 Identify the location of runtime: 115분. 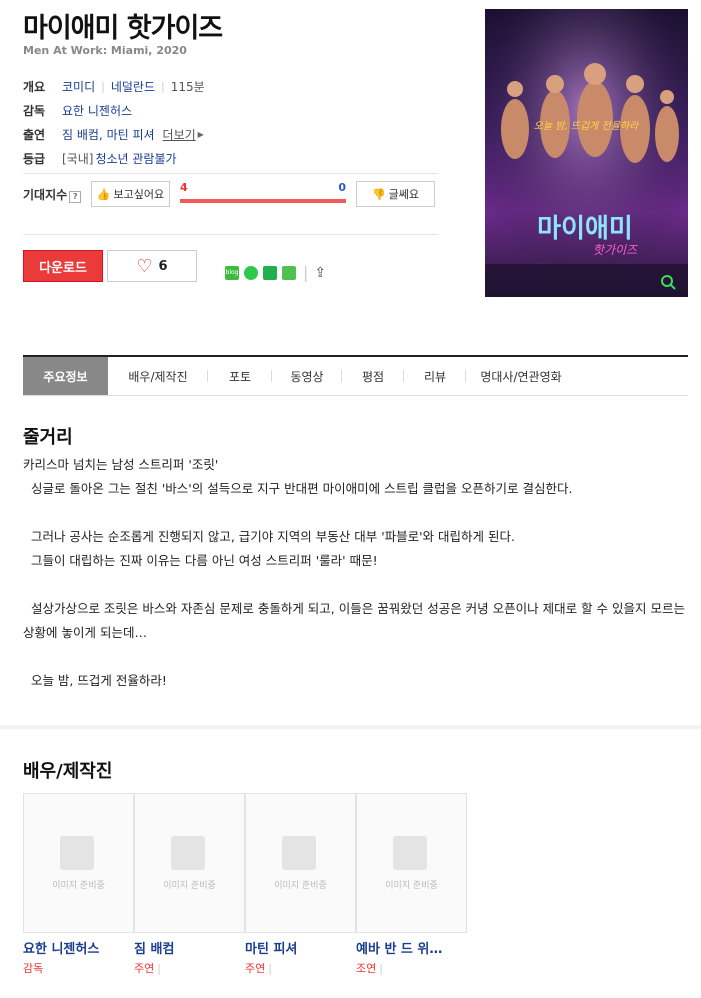
(187, 86).